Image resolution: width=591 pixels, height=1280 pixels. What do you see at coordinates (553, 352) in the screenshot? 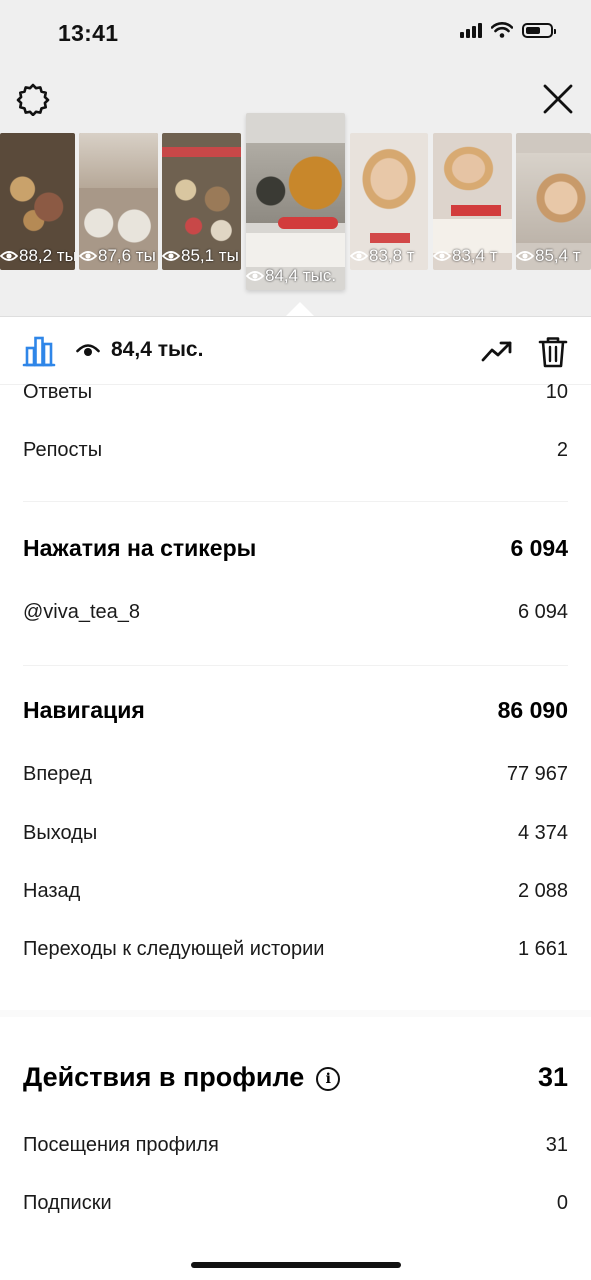
I see `trash-icon` at bounding box center [553, 352].